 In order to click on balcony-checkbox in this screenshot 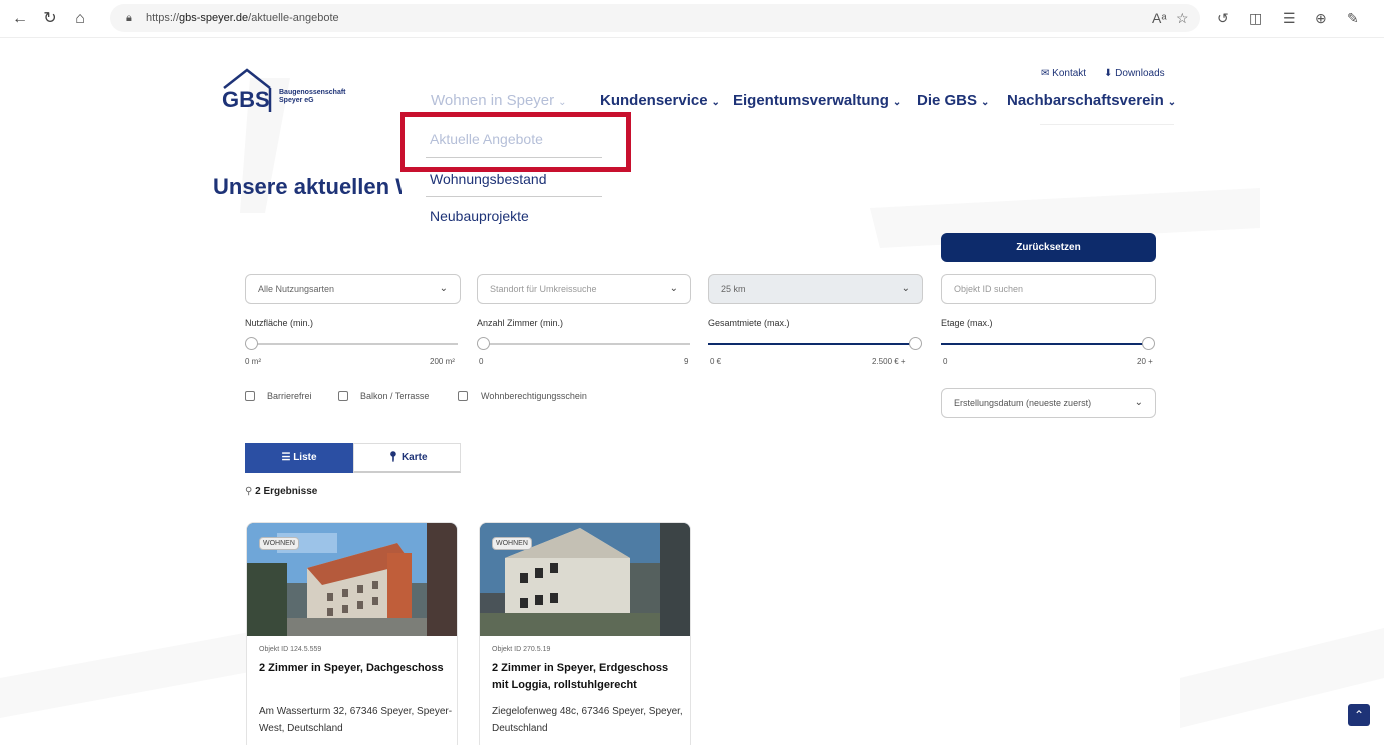, I will do `click(343, 396)`.